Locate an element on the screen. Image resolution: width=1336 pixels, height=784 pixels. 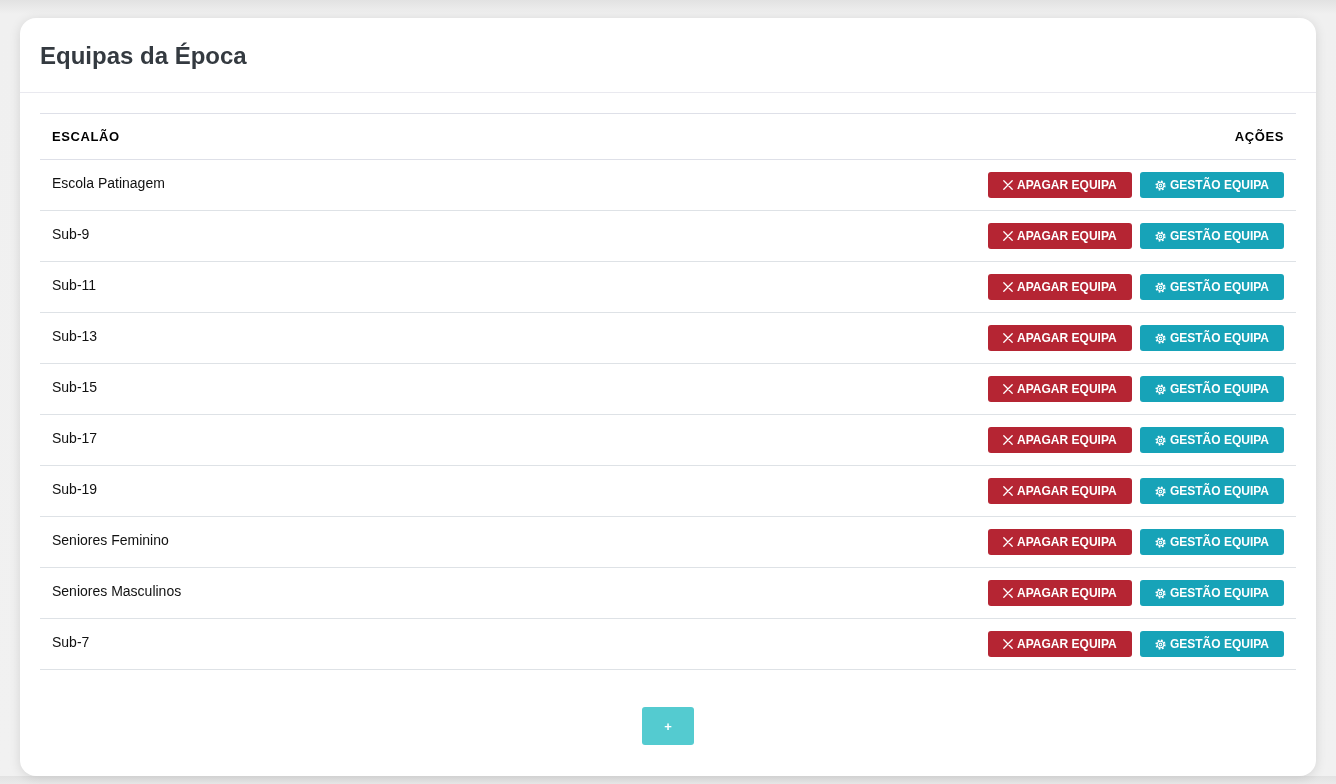
card-title: Equipas da Época is located at coordinates (144, 55).